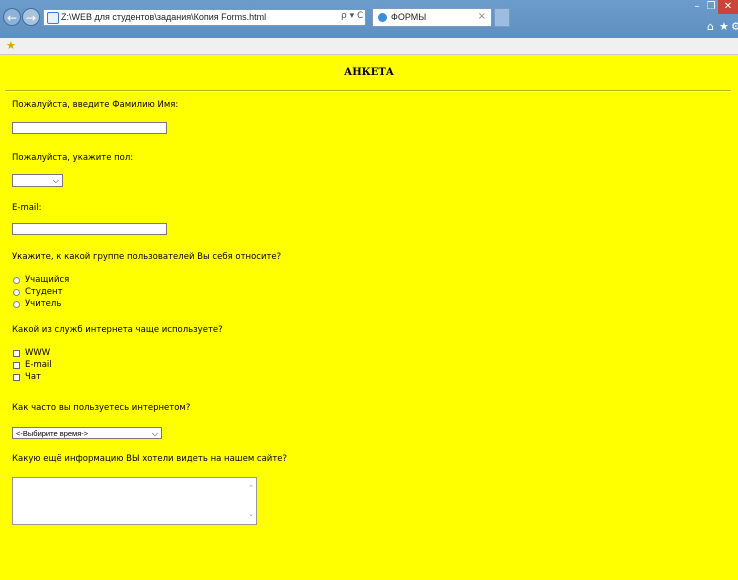 The width and height of the screenshot is (738, 580). Describe the element at coordinates (95, 105) in the screenshot. I see `name-label: Пожалуйста, введите Фамилию Имя:` at that location.